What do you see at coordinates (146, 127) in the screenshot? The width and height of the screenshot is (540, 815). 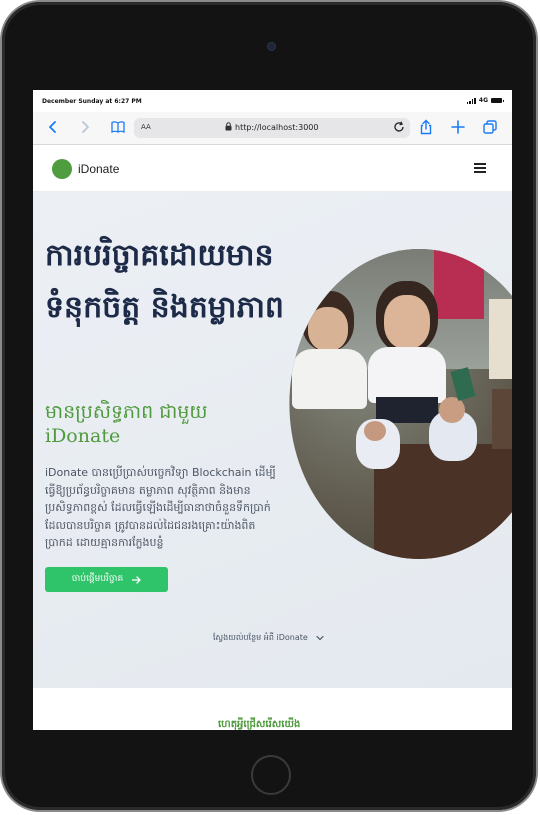 I see `text-size-button: AA` at bounding box center [146, 127].